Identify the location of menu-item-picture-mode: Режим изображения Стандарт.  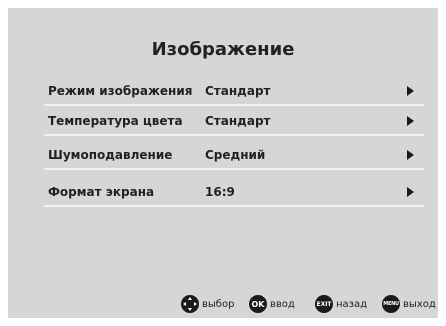
(234, 92).